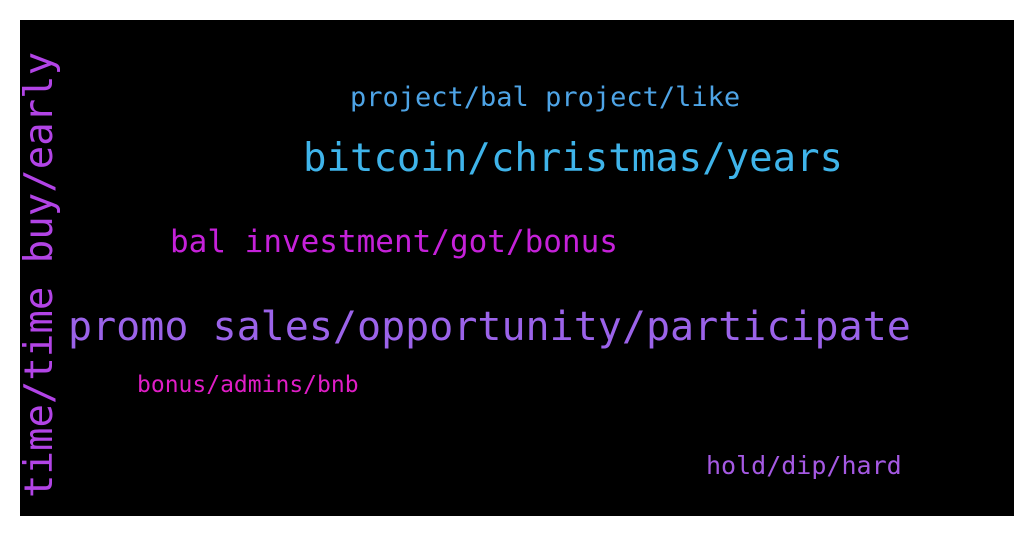  Describe the element at coordinates (804, 465) in the screenshot. I see `word-hold-dip-hard: hold/dip/hard` at that location.